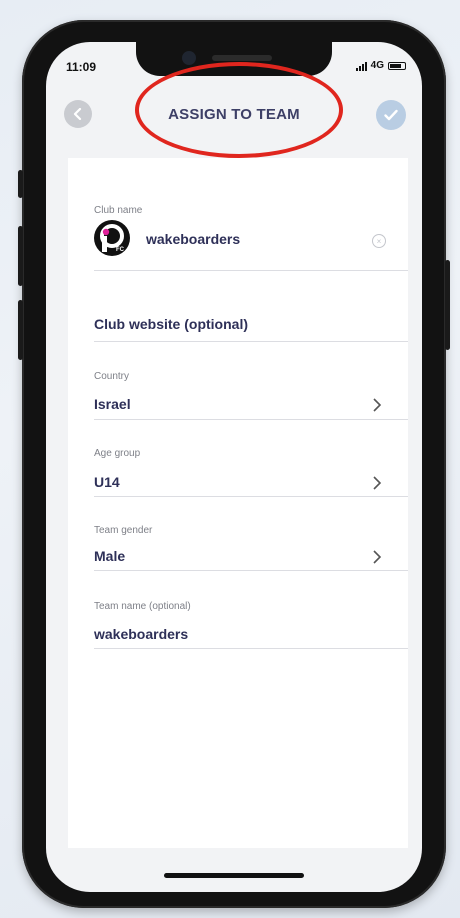  I want to click on confirm-button, so click(391, 115).